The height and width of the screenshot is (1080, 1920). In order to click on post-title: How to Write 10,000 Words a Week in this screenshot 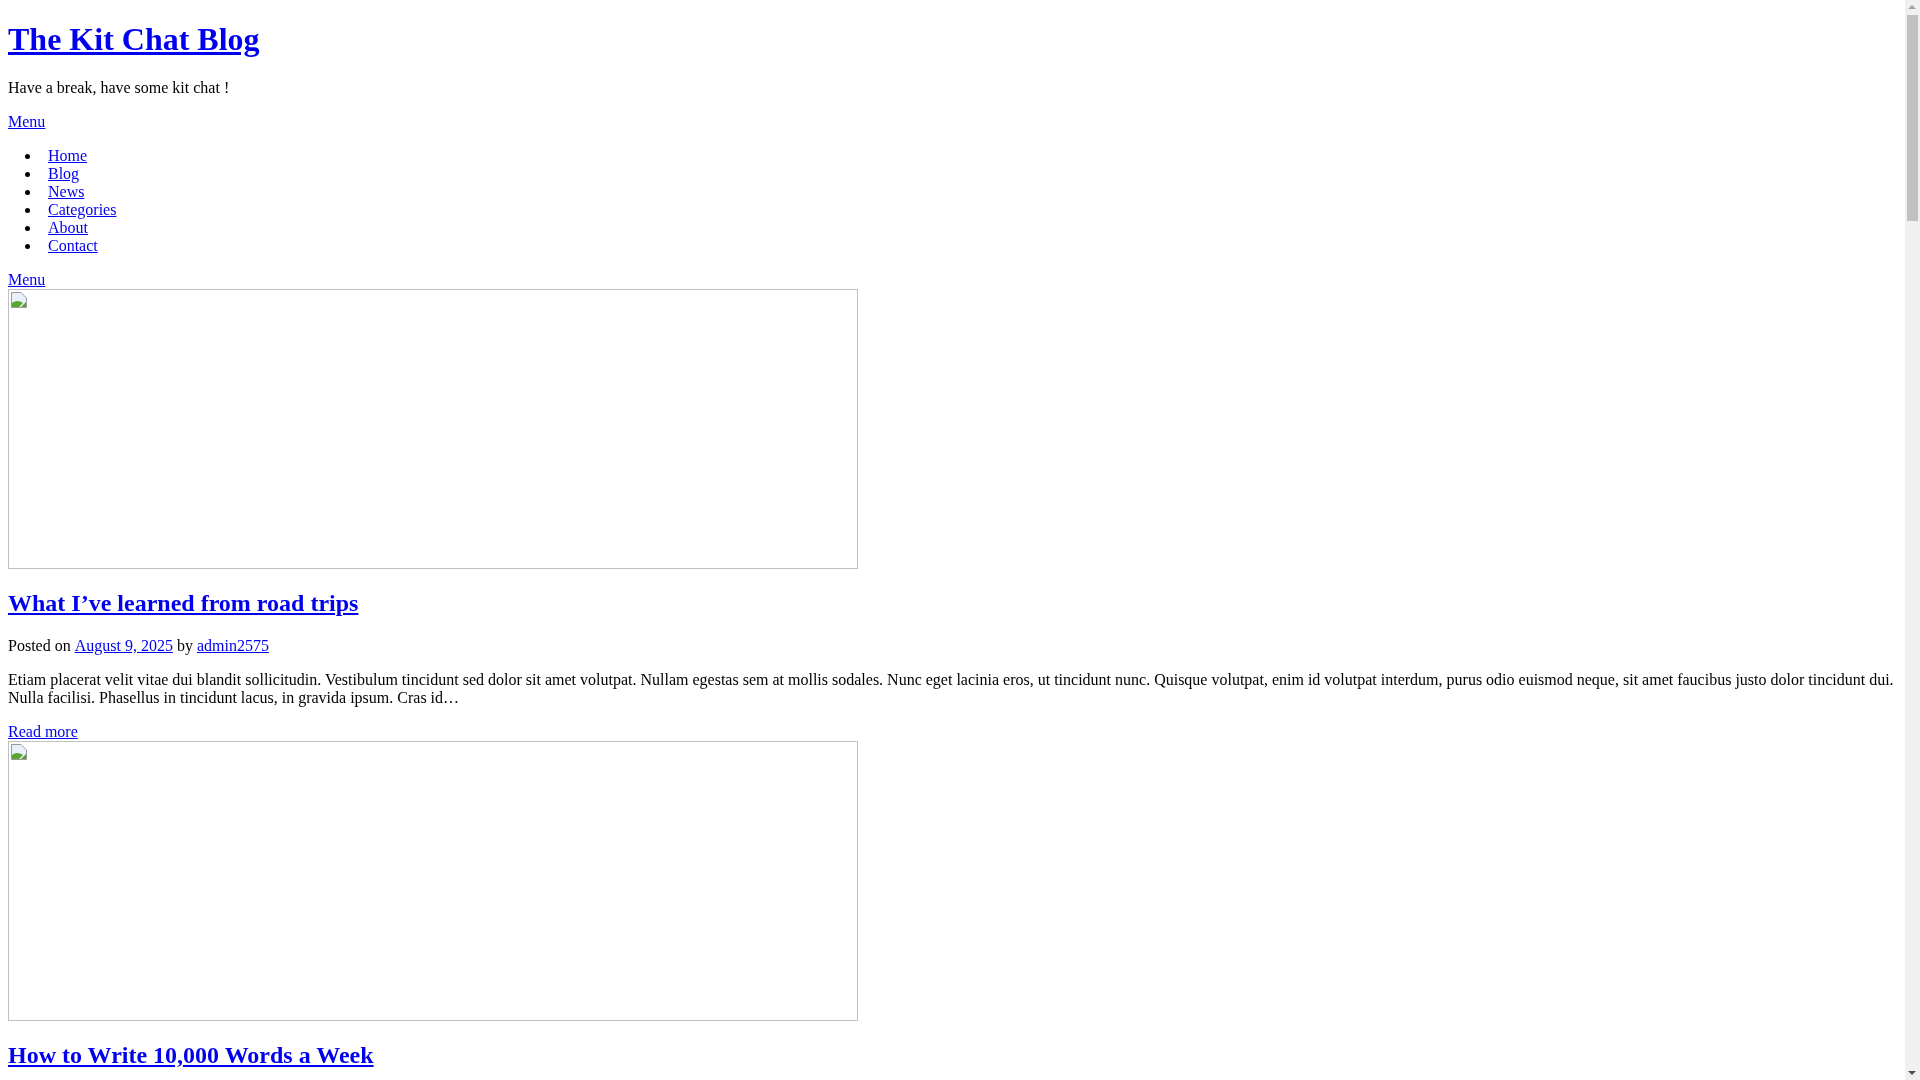, I will do `click(191, 1055)`.